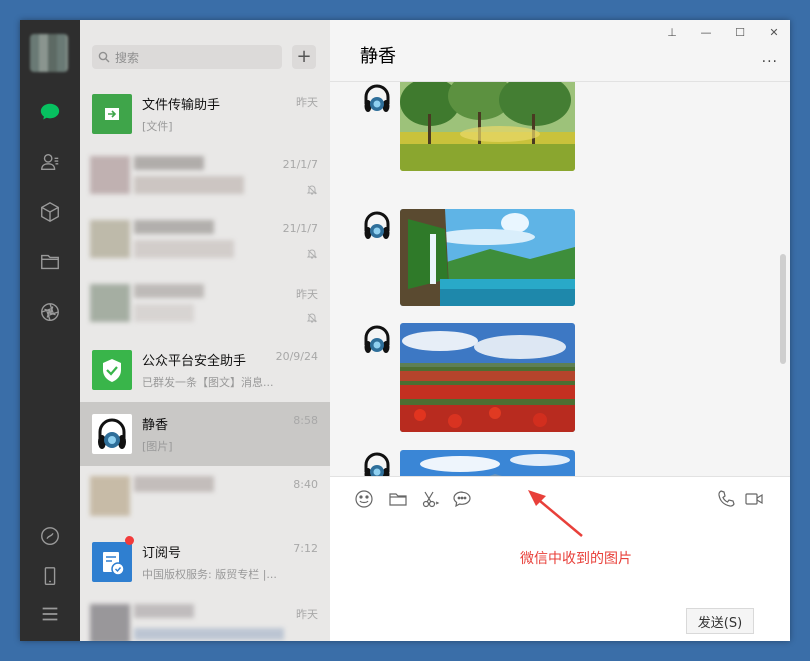 The width and height of the screenshot is (810, 661). What do you see at coordinates (104, 57) in the screenshot?
I see `search-icon` at bounding box center [104, 57].